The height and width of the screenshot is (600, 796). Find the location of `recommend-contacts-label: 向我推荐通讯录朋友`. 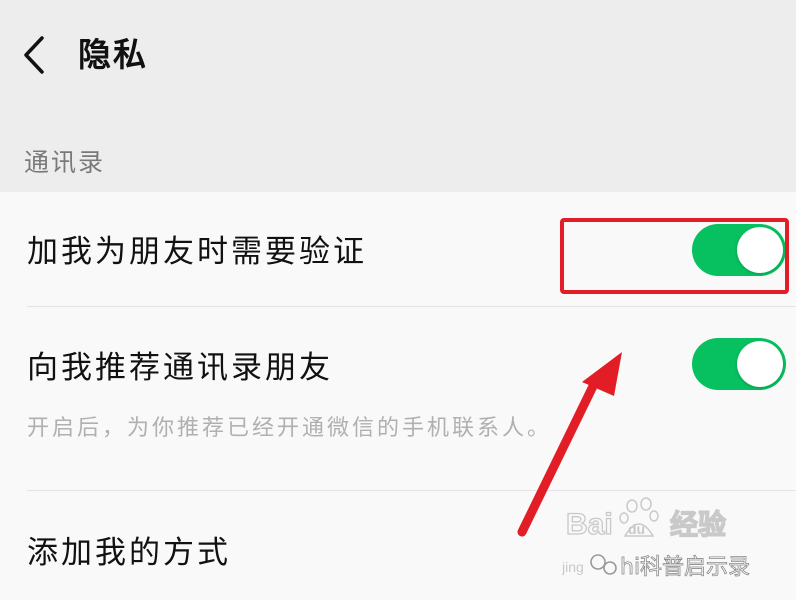

recommend-contacts-label: 向我推荐通讯录朋友 is located at coordinates (180, 368).